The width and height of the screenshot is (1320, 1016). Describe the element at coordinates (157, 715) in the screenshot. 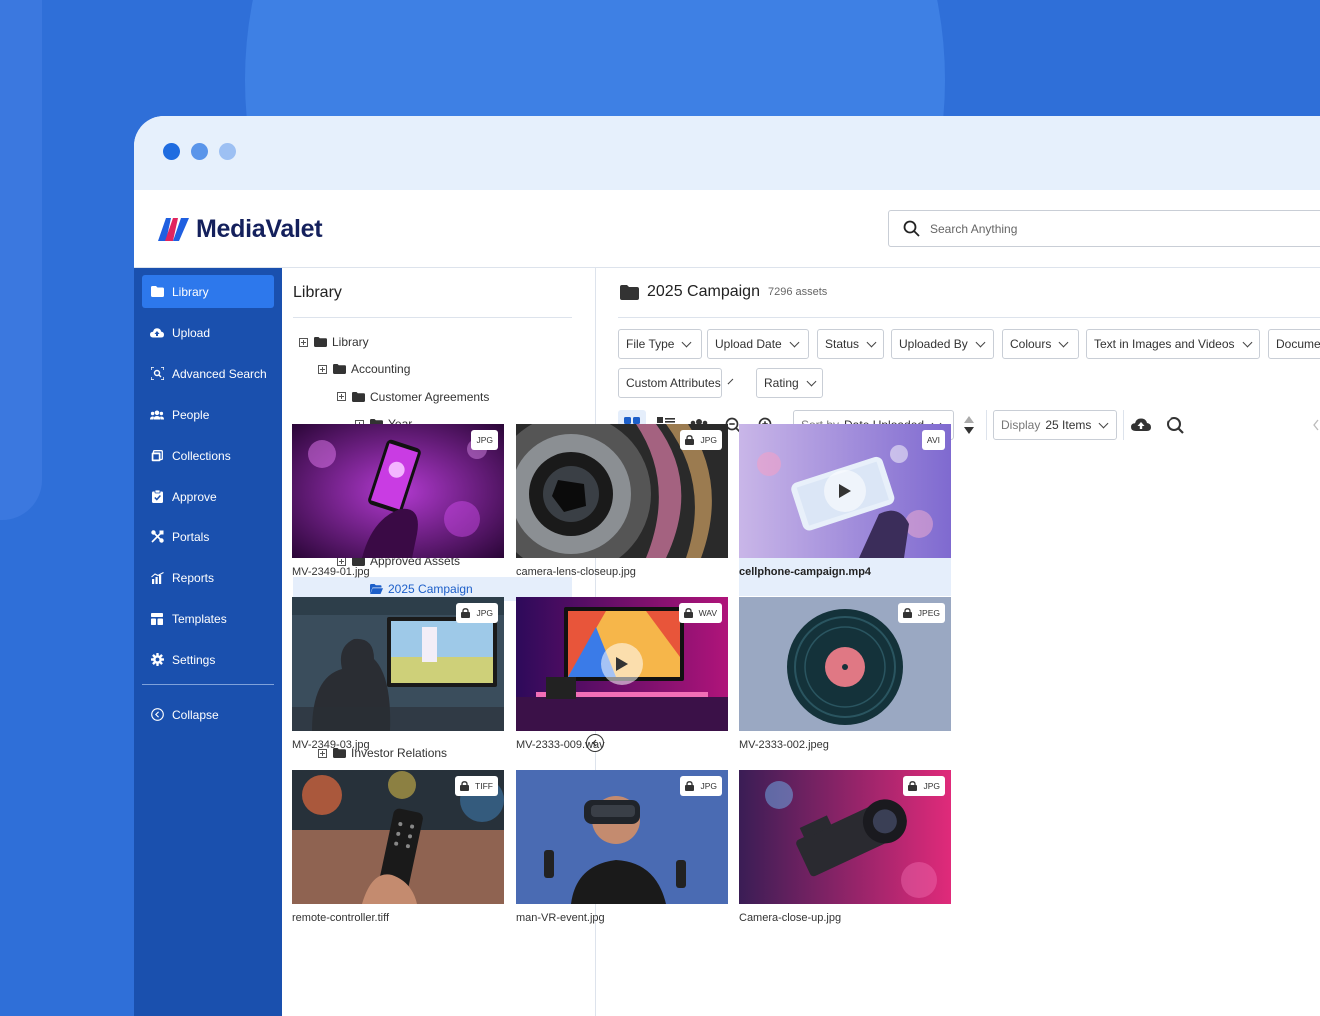

I see `collapse-icon` at that location.